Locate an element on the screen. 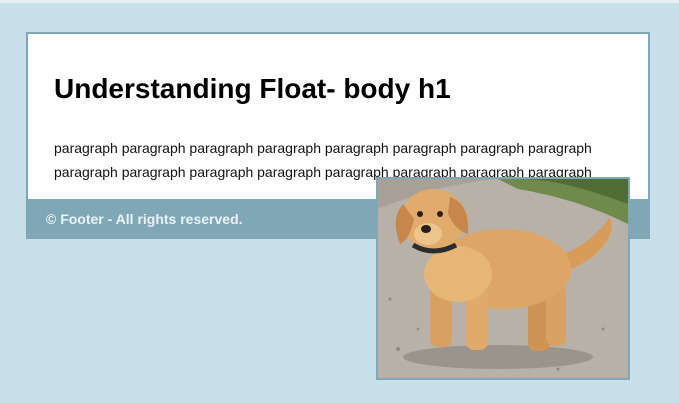 This screenshot has width=679, height=403. page-title: Understanding Float- body h1 is located at coordinates (252, 88).